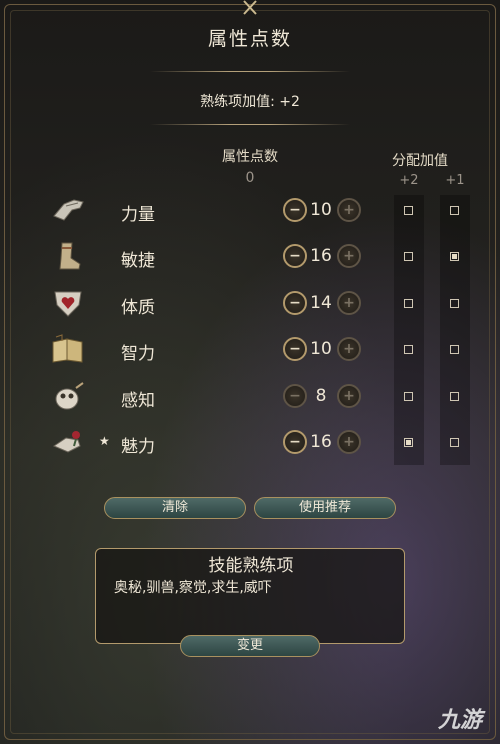 This screenshot has width=500, height=744. What do you see at coordinates (250, 157) in the screenshot?
I see `points-header: 属性点数` at bounding box center [250, 157].